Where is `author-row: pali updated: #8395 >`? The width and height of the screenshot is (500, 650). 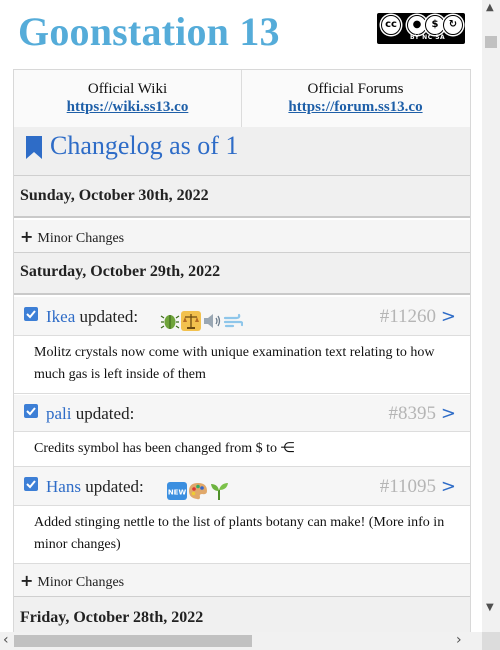 author-row: pali updated: #8395 > is located at coordinates (242, 413).